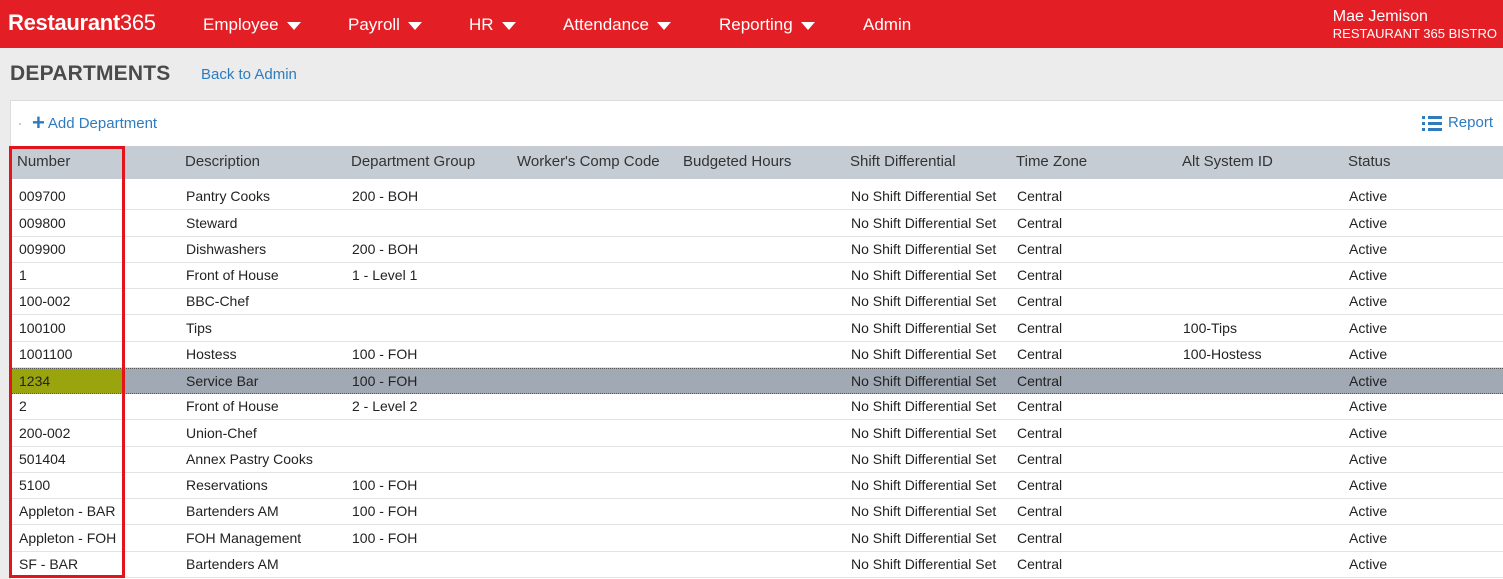  I want to click on logo-number: 365, so click(137, 22).